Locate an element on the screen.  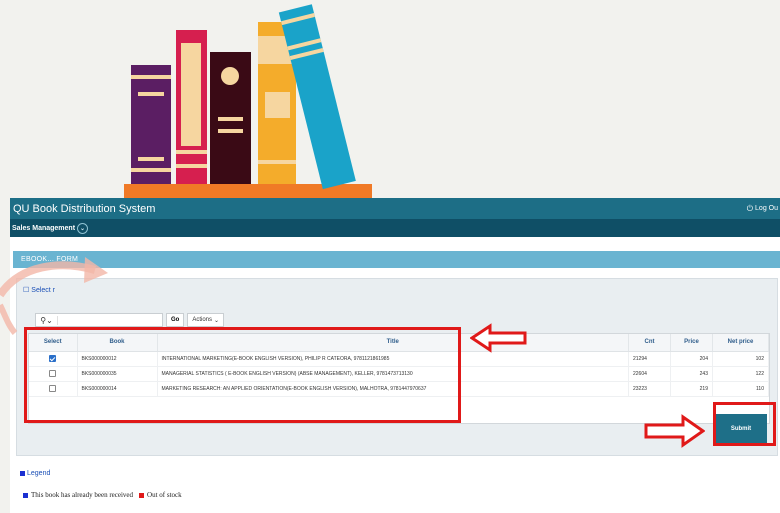
power-icon: ⏻ is located at coordinates (750, 208).